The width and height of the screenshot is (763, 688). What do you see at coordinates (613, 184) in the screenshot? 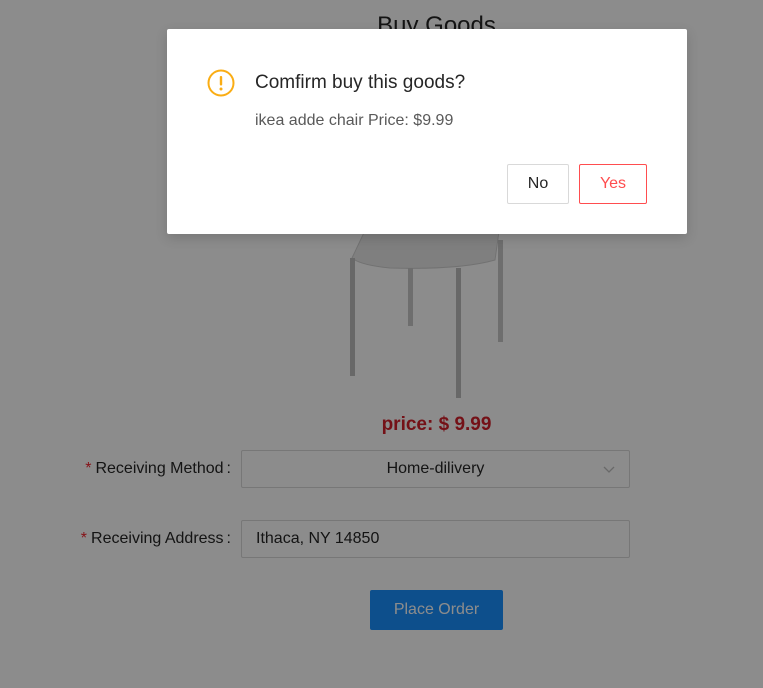
I see `yes-button: Yes` at bounding box center [613, 184].